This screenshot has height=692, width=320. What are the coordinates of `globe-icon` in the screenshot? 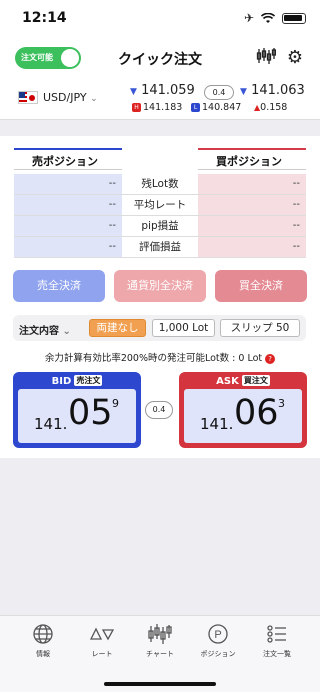 It's located at (43, 634).